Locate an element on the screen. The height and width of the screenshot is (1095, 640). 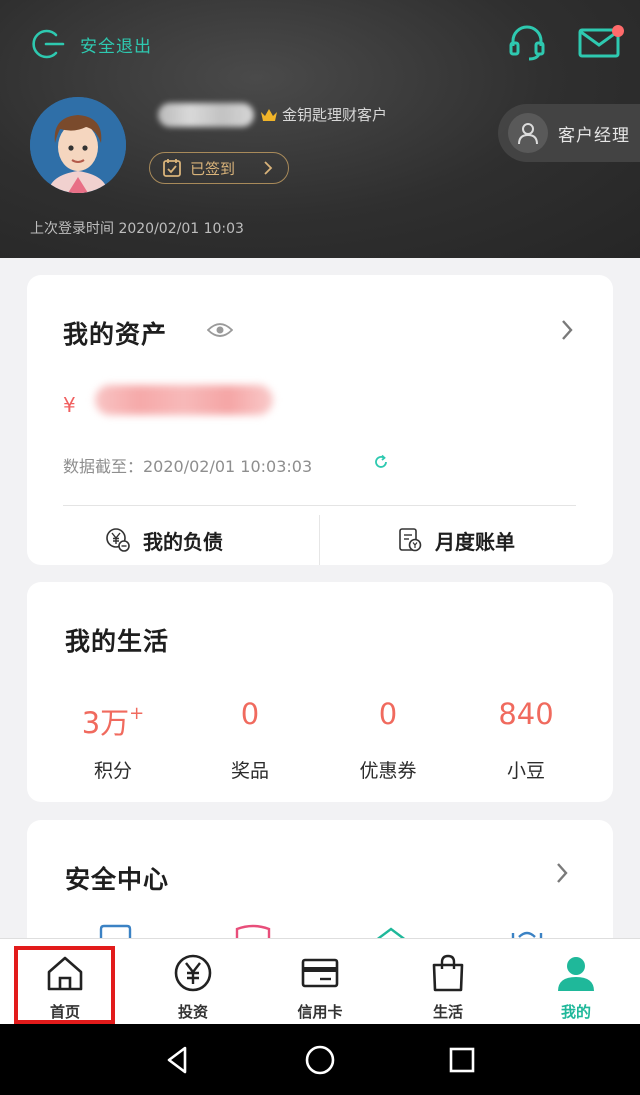
bill-icon is located at coordinates (410, 540).